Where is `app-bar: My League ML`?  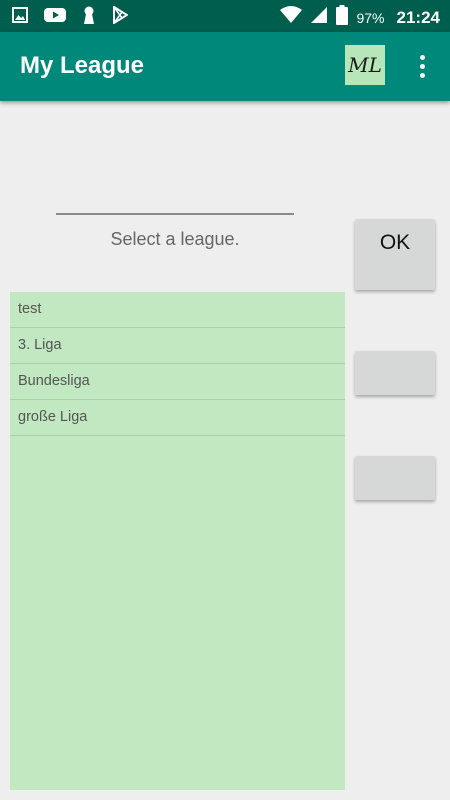
app-bar: My League ML is located at coordinates (225, 66).